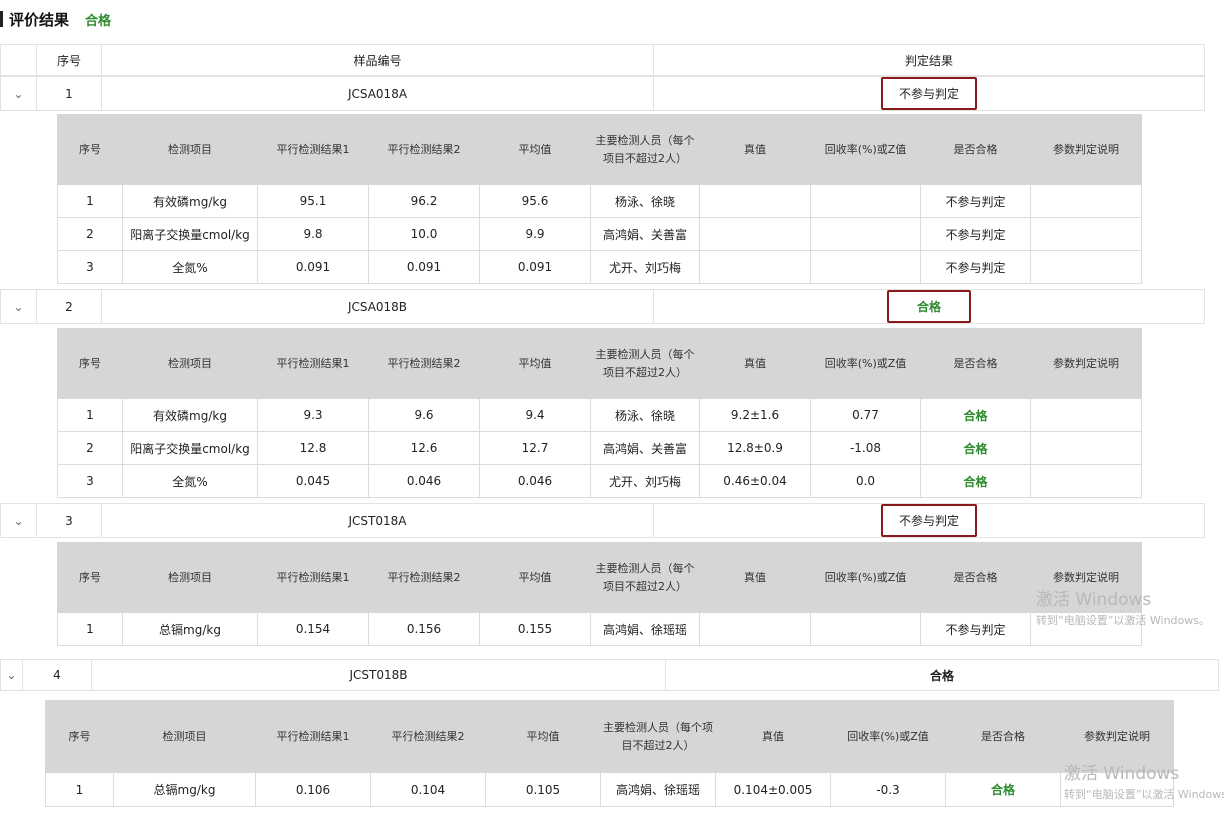 The image size is (1224, 823). I want to click on detail-header-staff: 主要检测人员（每个项目不超过2人）, so click(645, 577).